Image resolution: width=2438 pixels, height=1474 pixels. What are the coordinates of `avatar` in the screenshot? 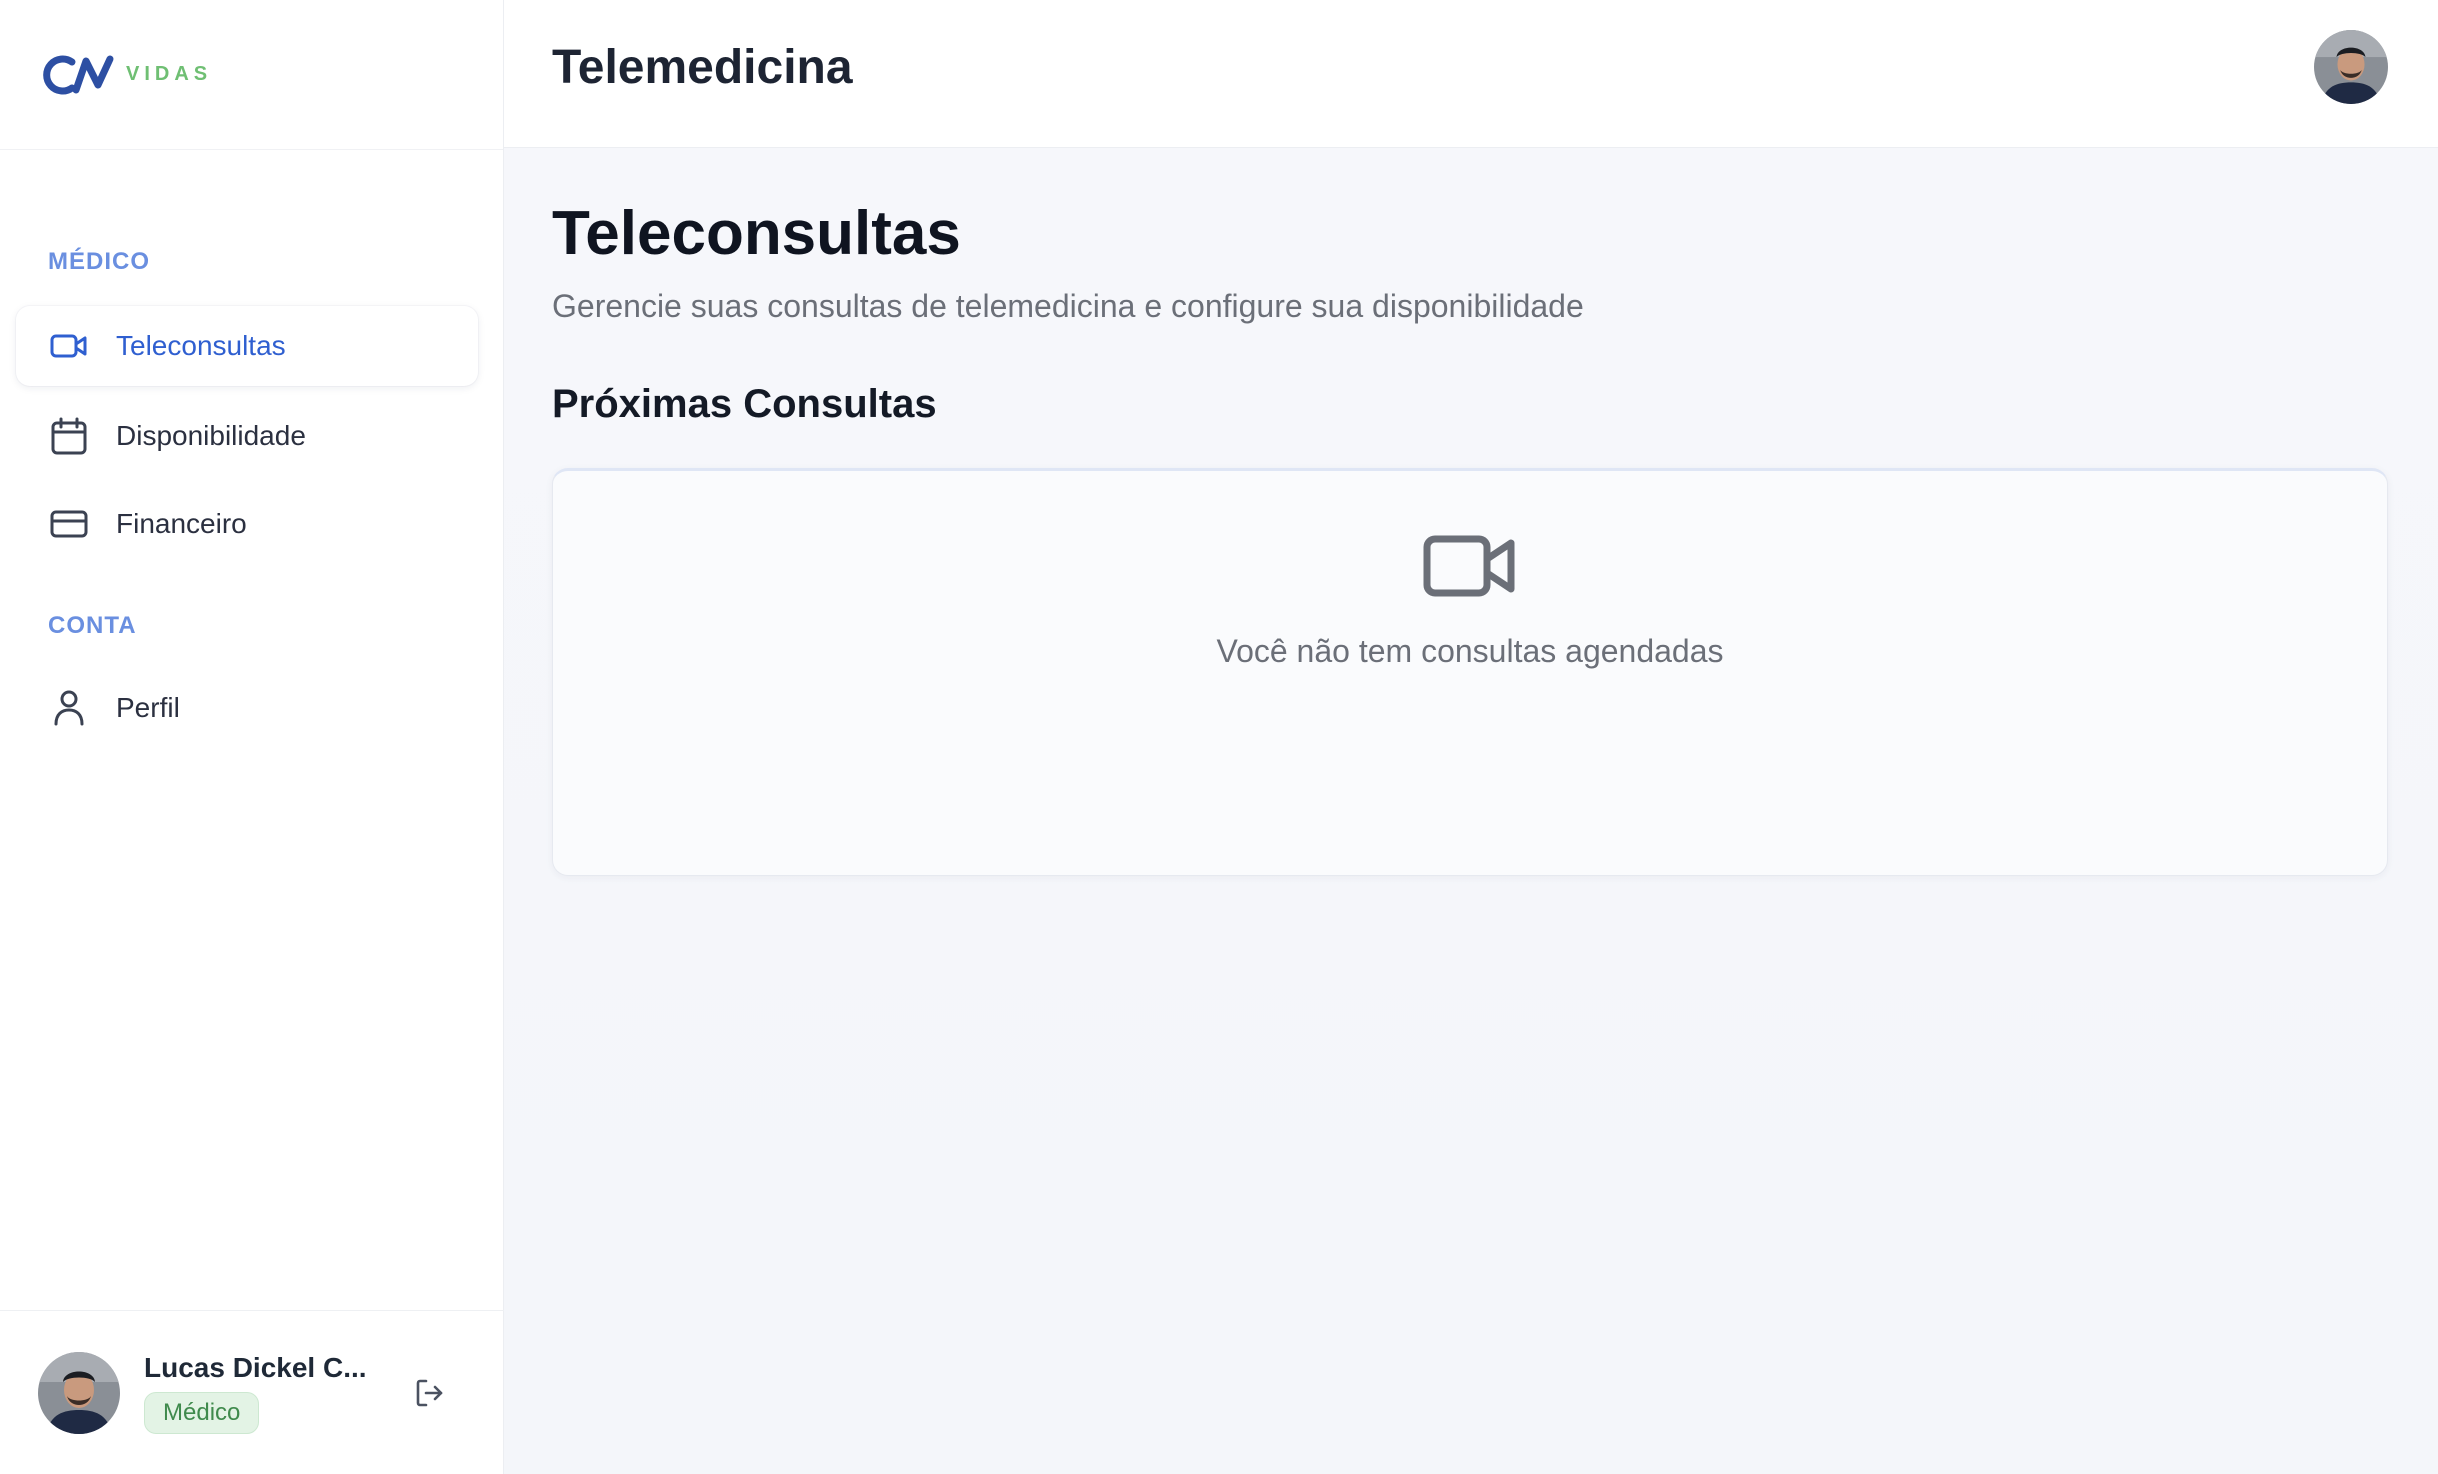 It's located at (79, 1392).